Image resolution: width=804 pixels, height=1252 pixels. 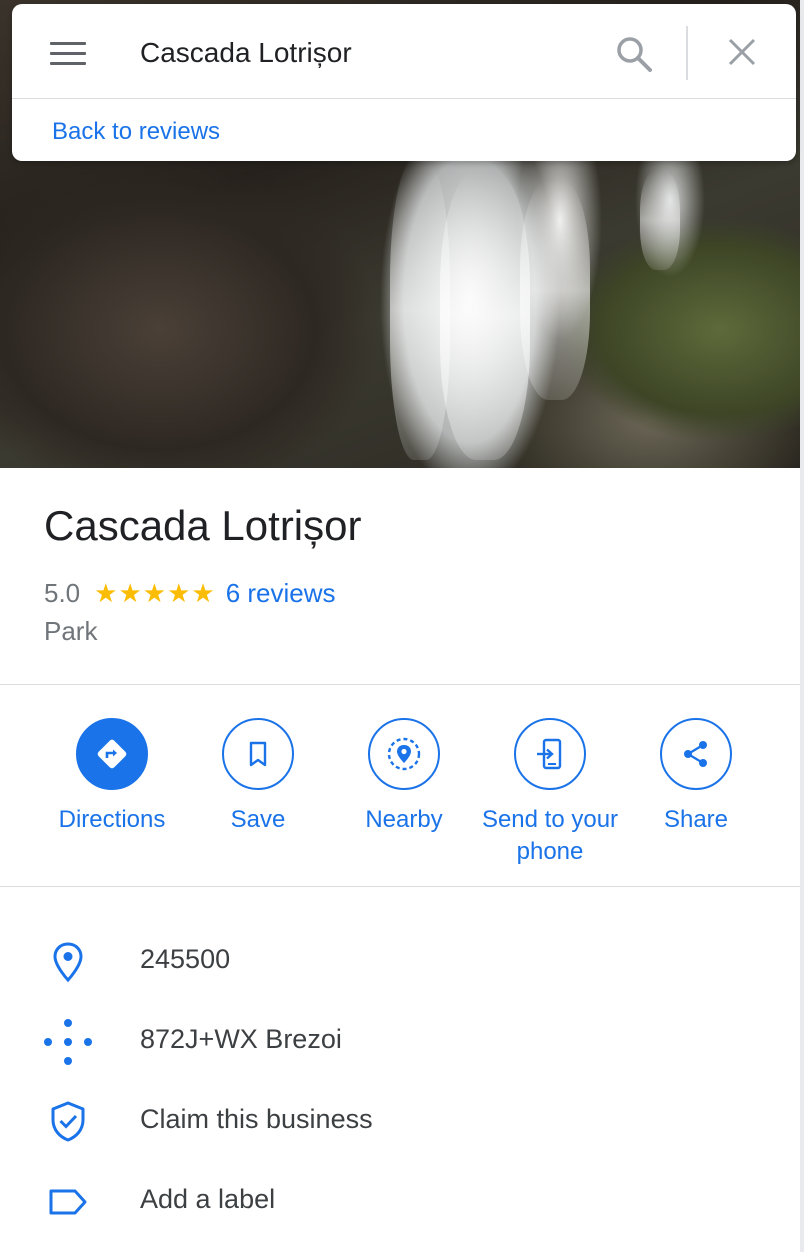 What do you see at coordinates (62, 592) in the screenshot?
I see `rating-value: 5.0` at bounding box center [62, 592].